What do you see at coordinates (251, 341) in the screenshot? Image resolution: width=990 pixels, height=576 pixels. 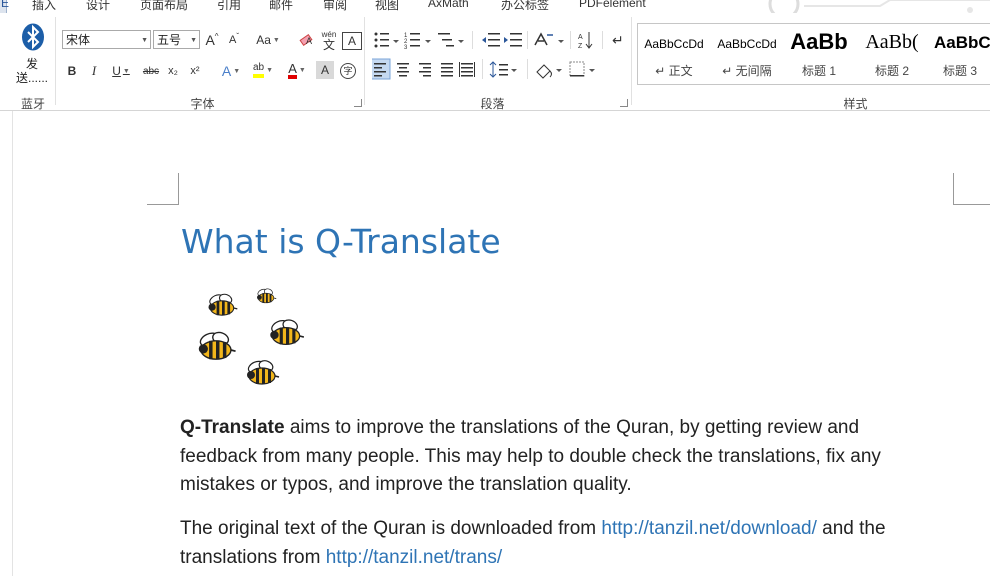 I see `bees-image` at bounding box center [251, 341].